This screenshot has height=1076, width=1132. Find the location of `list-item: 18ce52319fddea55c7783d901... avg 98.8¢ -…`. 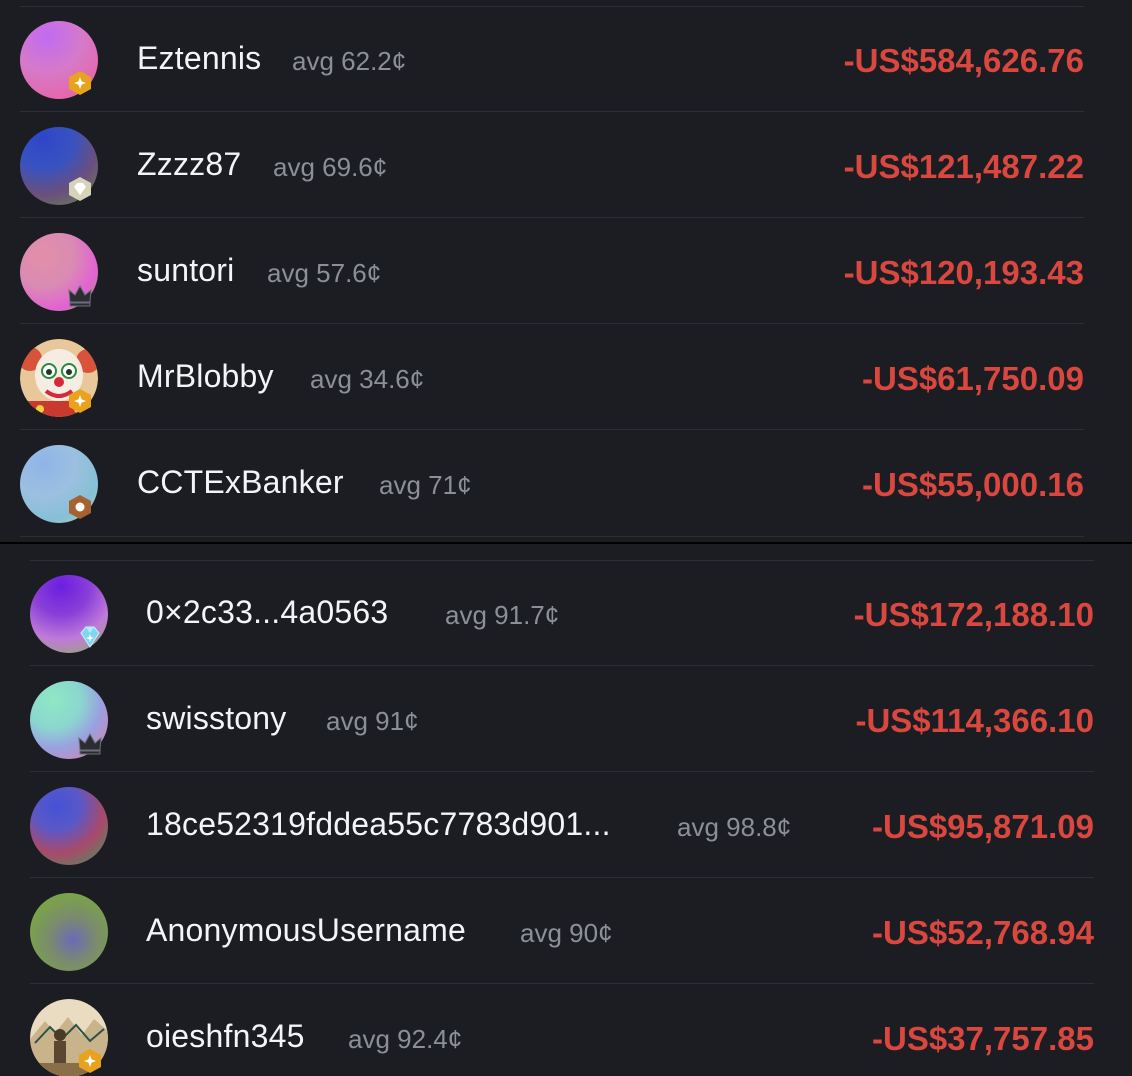

list-item: 18ce52319fddea55c7783d901... avg 98.8¢ -… is located at coordinates (562, 825).